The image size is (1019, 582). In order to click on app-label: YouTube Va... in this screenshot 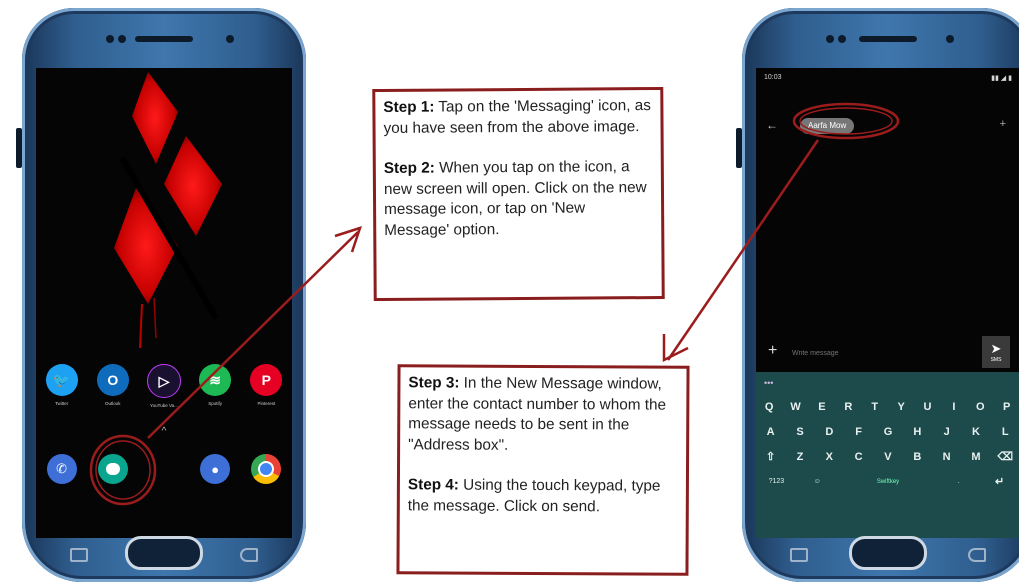, I will do `click(164, 405)`.